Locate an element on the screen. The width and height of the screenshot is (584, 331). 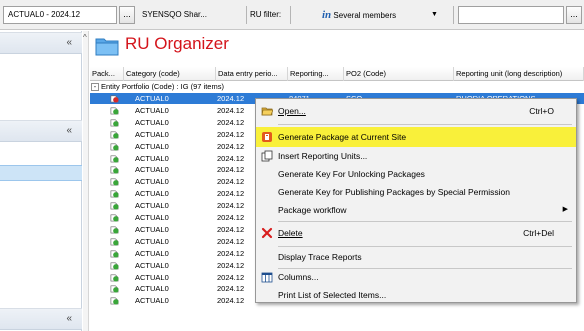
organizer-header: RU Organizer is located at coordinates (337, 48).